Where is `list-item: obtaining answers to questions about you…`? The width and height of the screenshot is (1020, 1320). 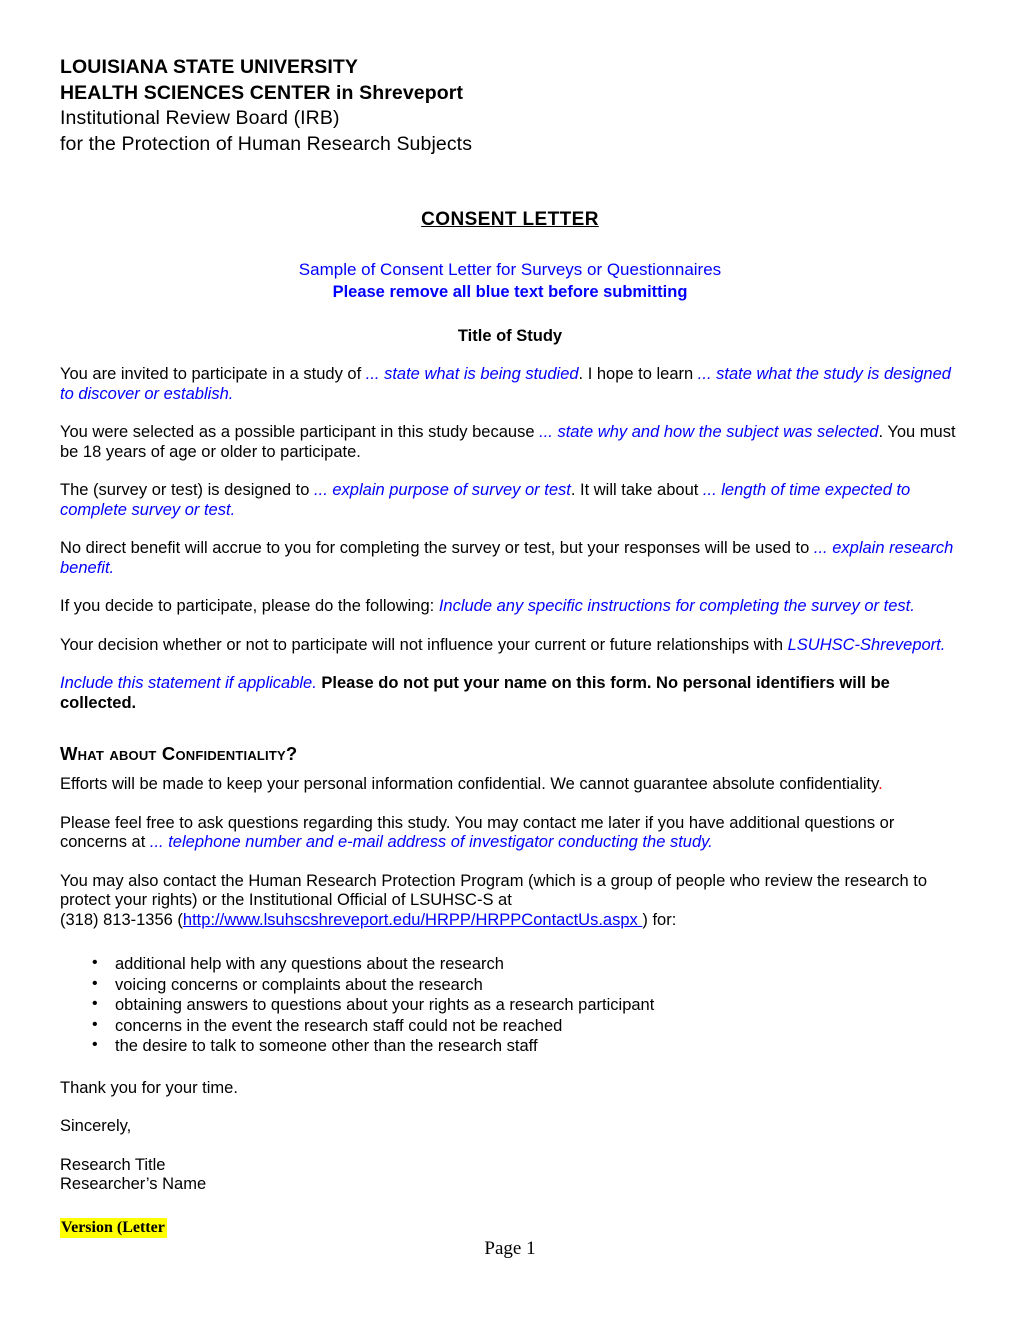
list-item: obtaining answers to questions about you… is located at coordinates (510, 1005).